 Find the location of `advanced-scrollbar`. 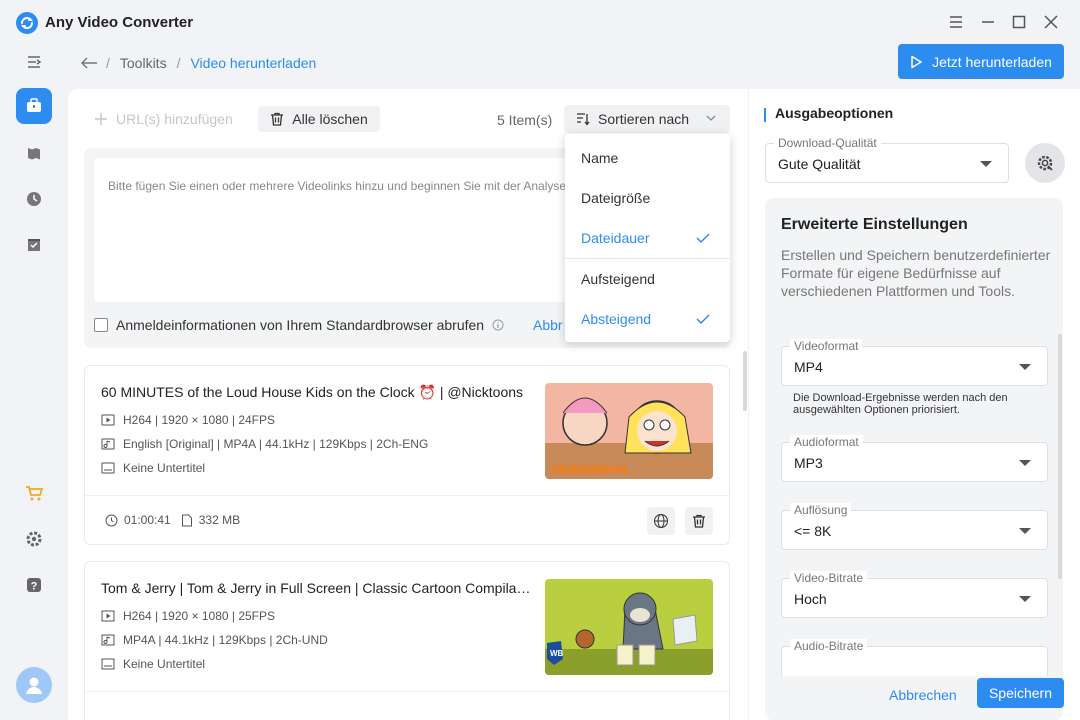

advanced-scrollbar is located at coordinates (1060, 456).